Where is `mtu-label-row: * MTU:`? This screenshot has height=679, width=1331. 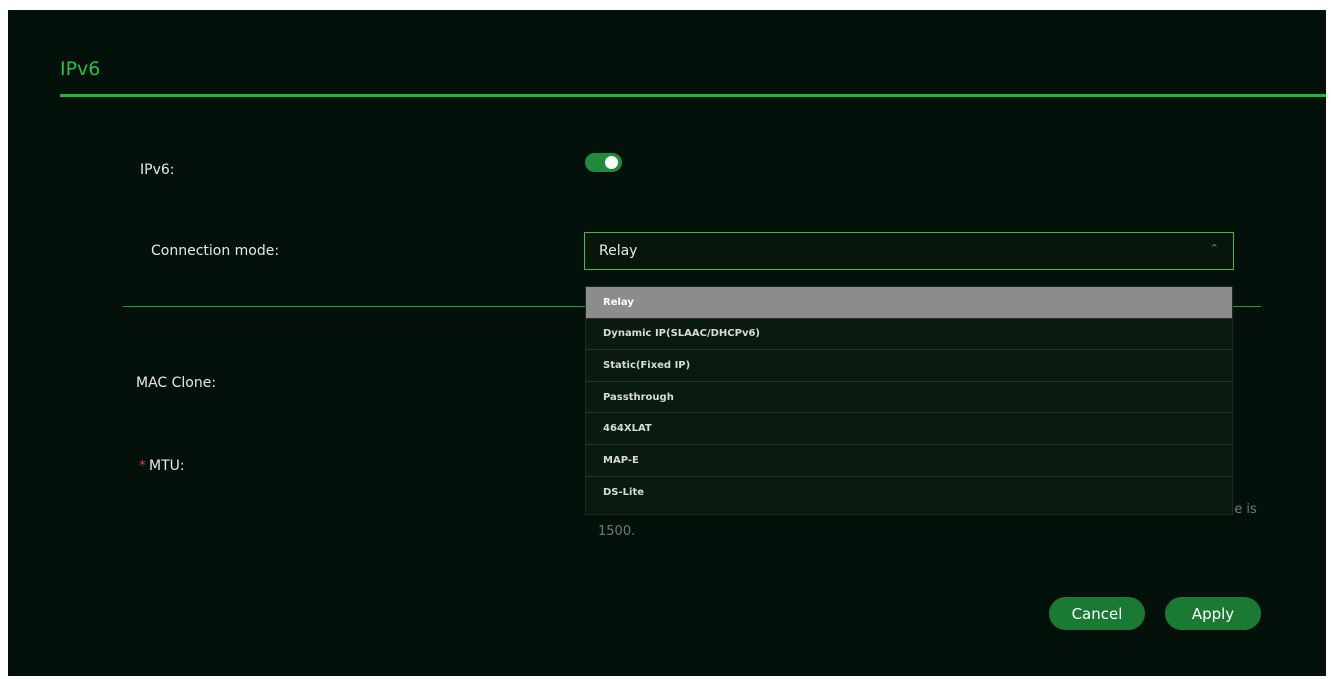 mtu-label-row: * MTU: is located at coordinates (162, 466).